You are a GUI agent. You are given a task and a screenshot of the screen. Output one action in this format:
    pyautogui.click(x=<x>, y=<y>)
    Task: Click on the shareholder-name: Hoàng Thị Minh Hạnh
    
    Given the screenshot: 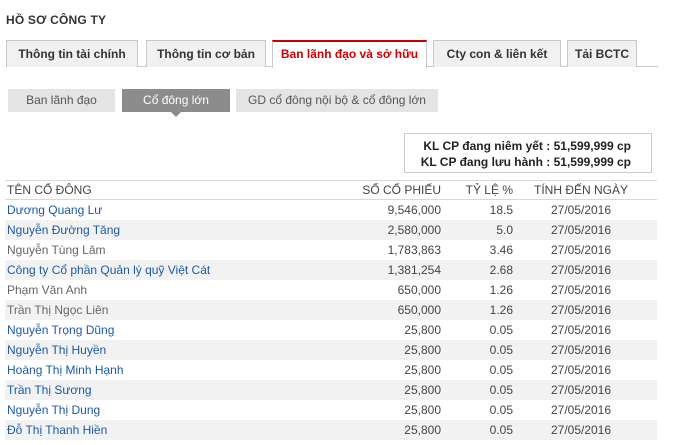 What is the action you would take?
    pyautogui.click(x=65, y=370)
    